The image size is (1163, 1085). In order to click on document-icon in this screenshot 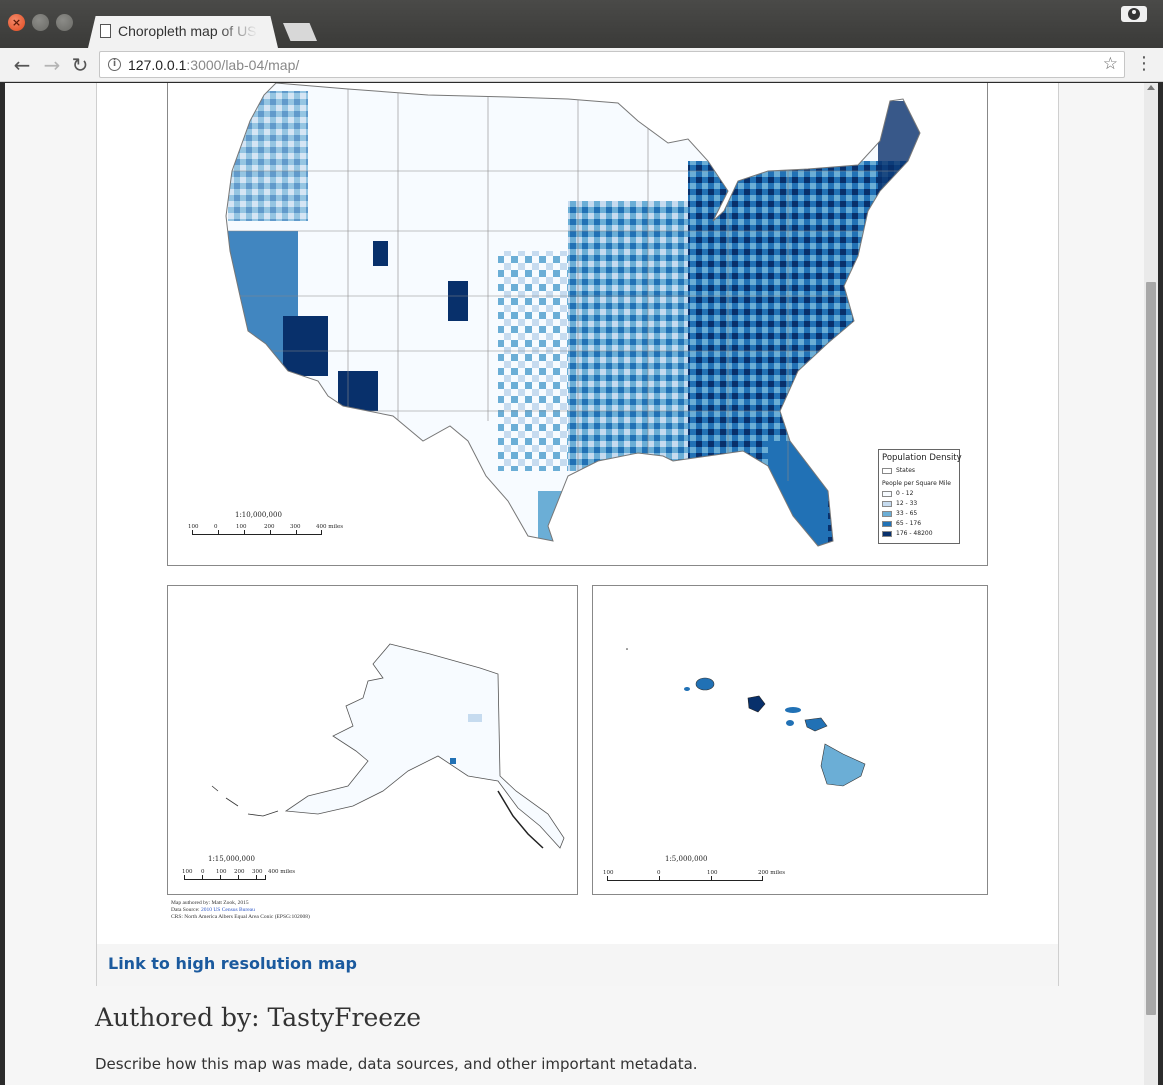, I will do `click(105, 31)`.